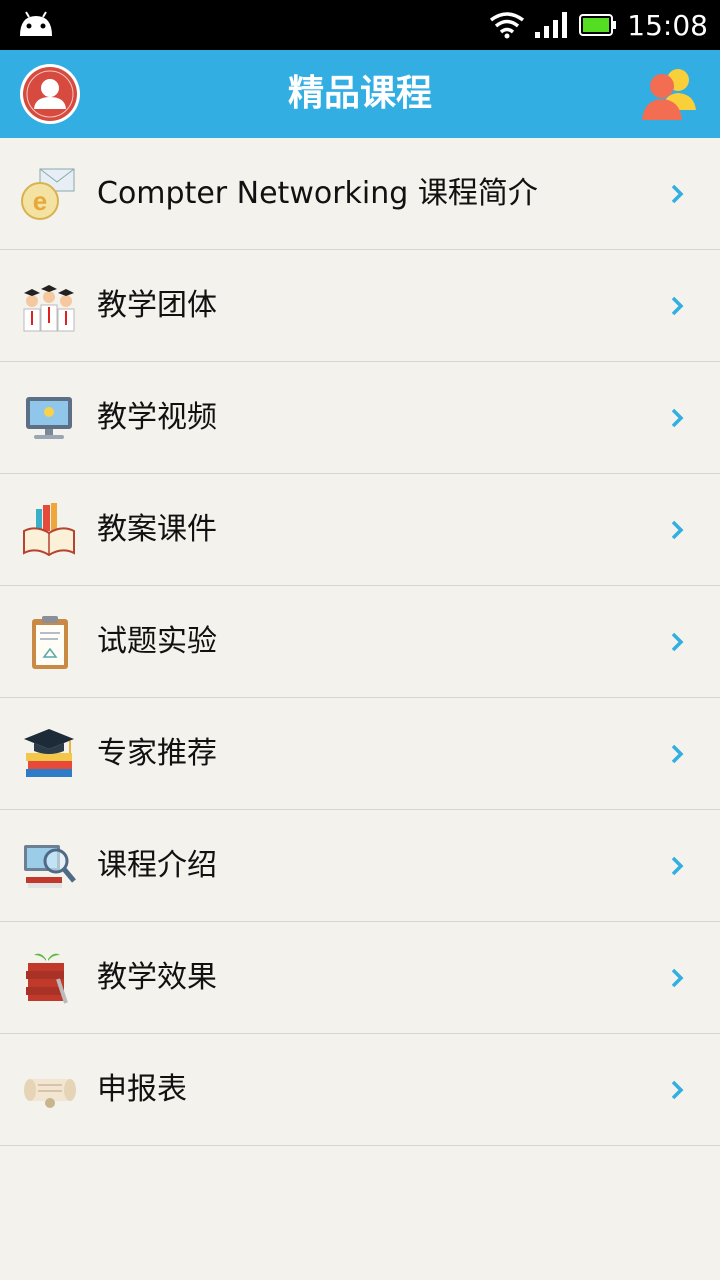 The height and width of the screenshot is (1280, 720). I want to click on list-item-label: 课程介绍, so click(157, 865).